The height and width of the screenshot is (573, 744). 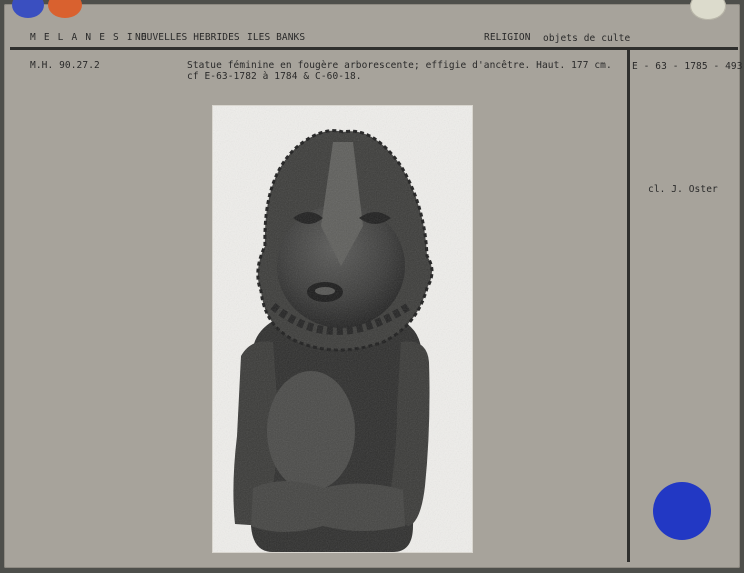 I want to click on header-category: objets de culte, so click(x=587, y=38).